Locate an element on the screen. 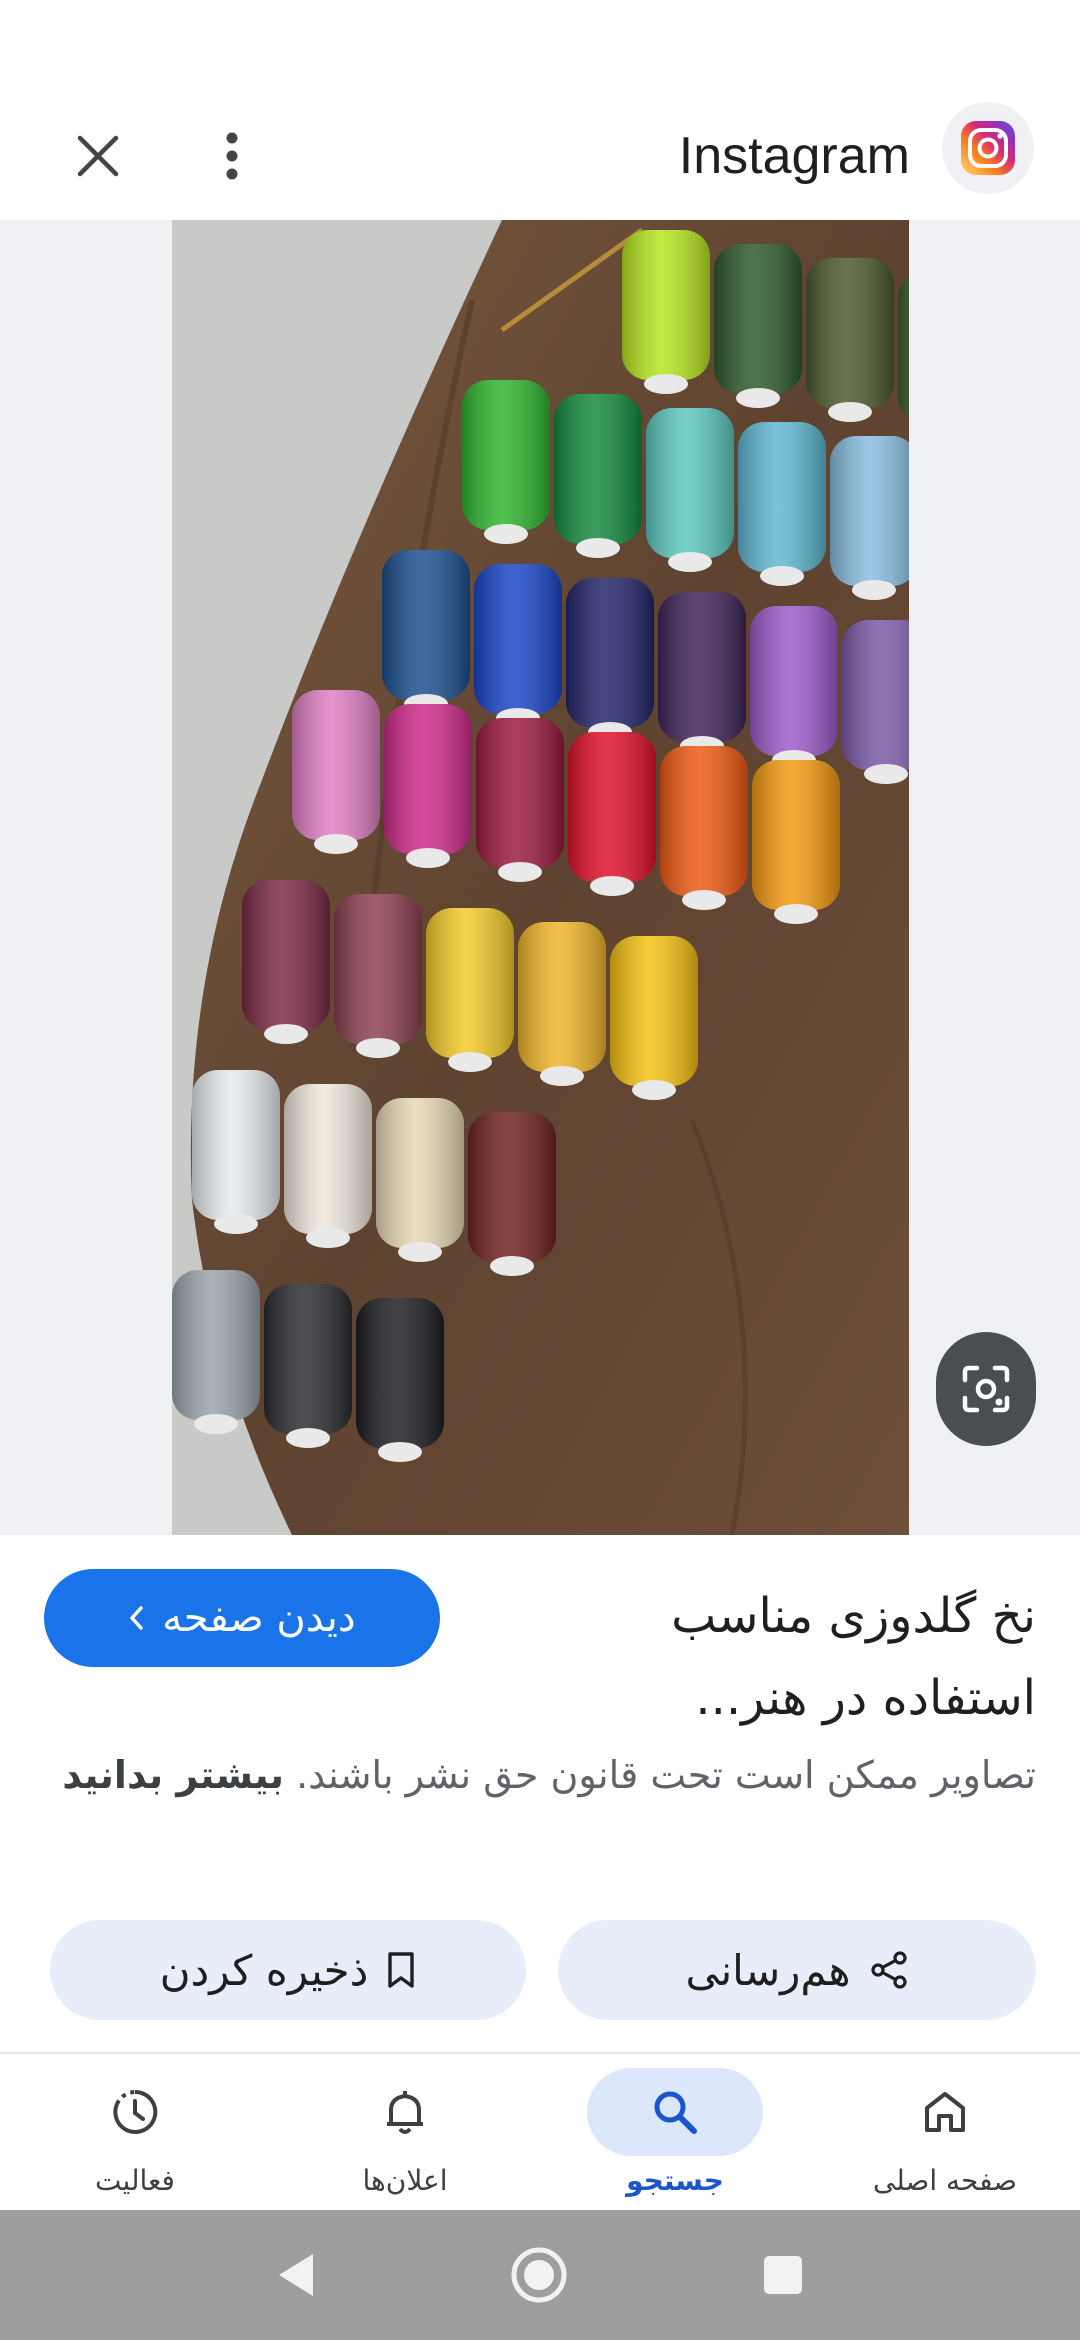  google-lens-icon is located at coordinates (986, 1389).